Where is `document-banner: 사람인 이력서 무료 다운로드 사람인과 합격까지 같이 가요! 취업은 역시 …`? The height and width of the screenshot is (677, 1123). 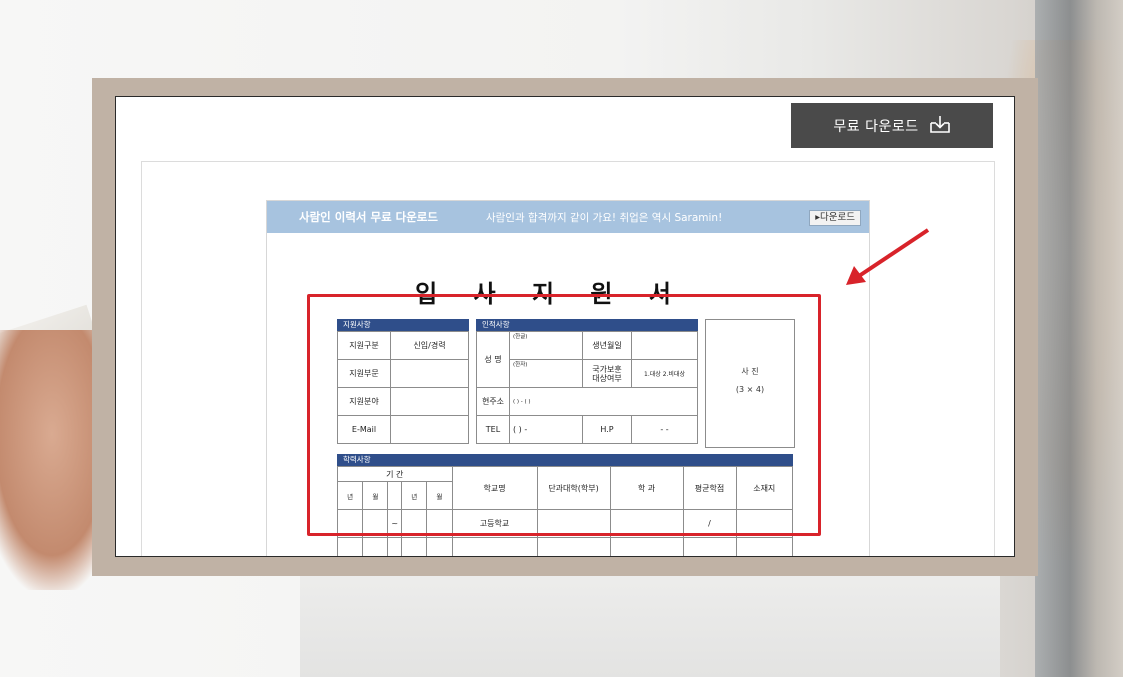 document-banner: 사람인 이력서 무료 다운로드 사람인과 합격까지 같이 가요! 취업은 역시 … is located at coordinates (568, 217).